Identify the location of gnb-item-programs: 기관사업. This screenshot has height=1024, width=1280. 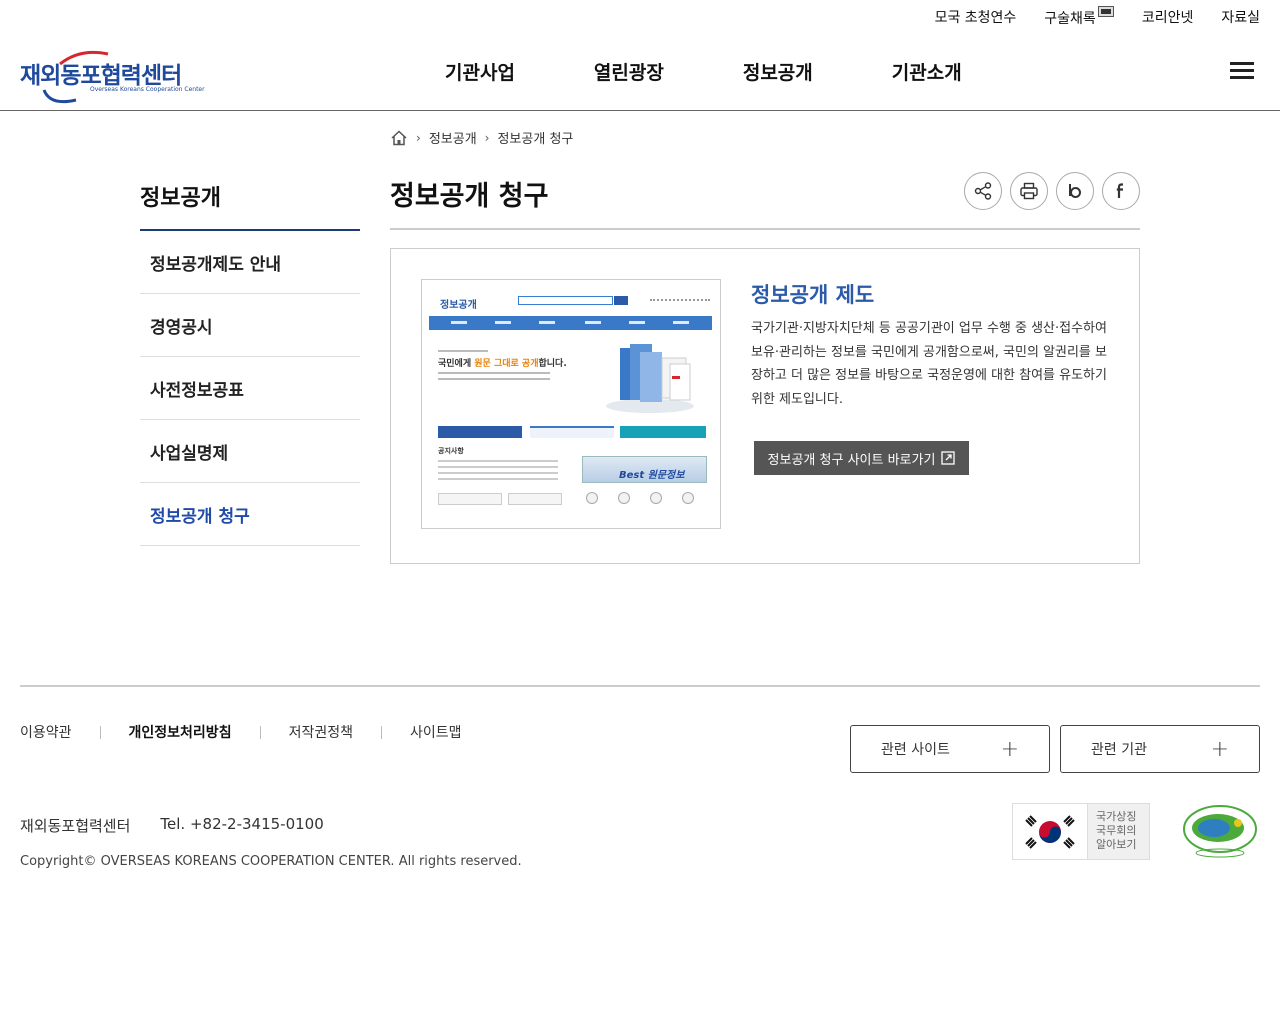
(480, 71).